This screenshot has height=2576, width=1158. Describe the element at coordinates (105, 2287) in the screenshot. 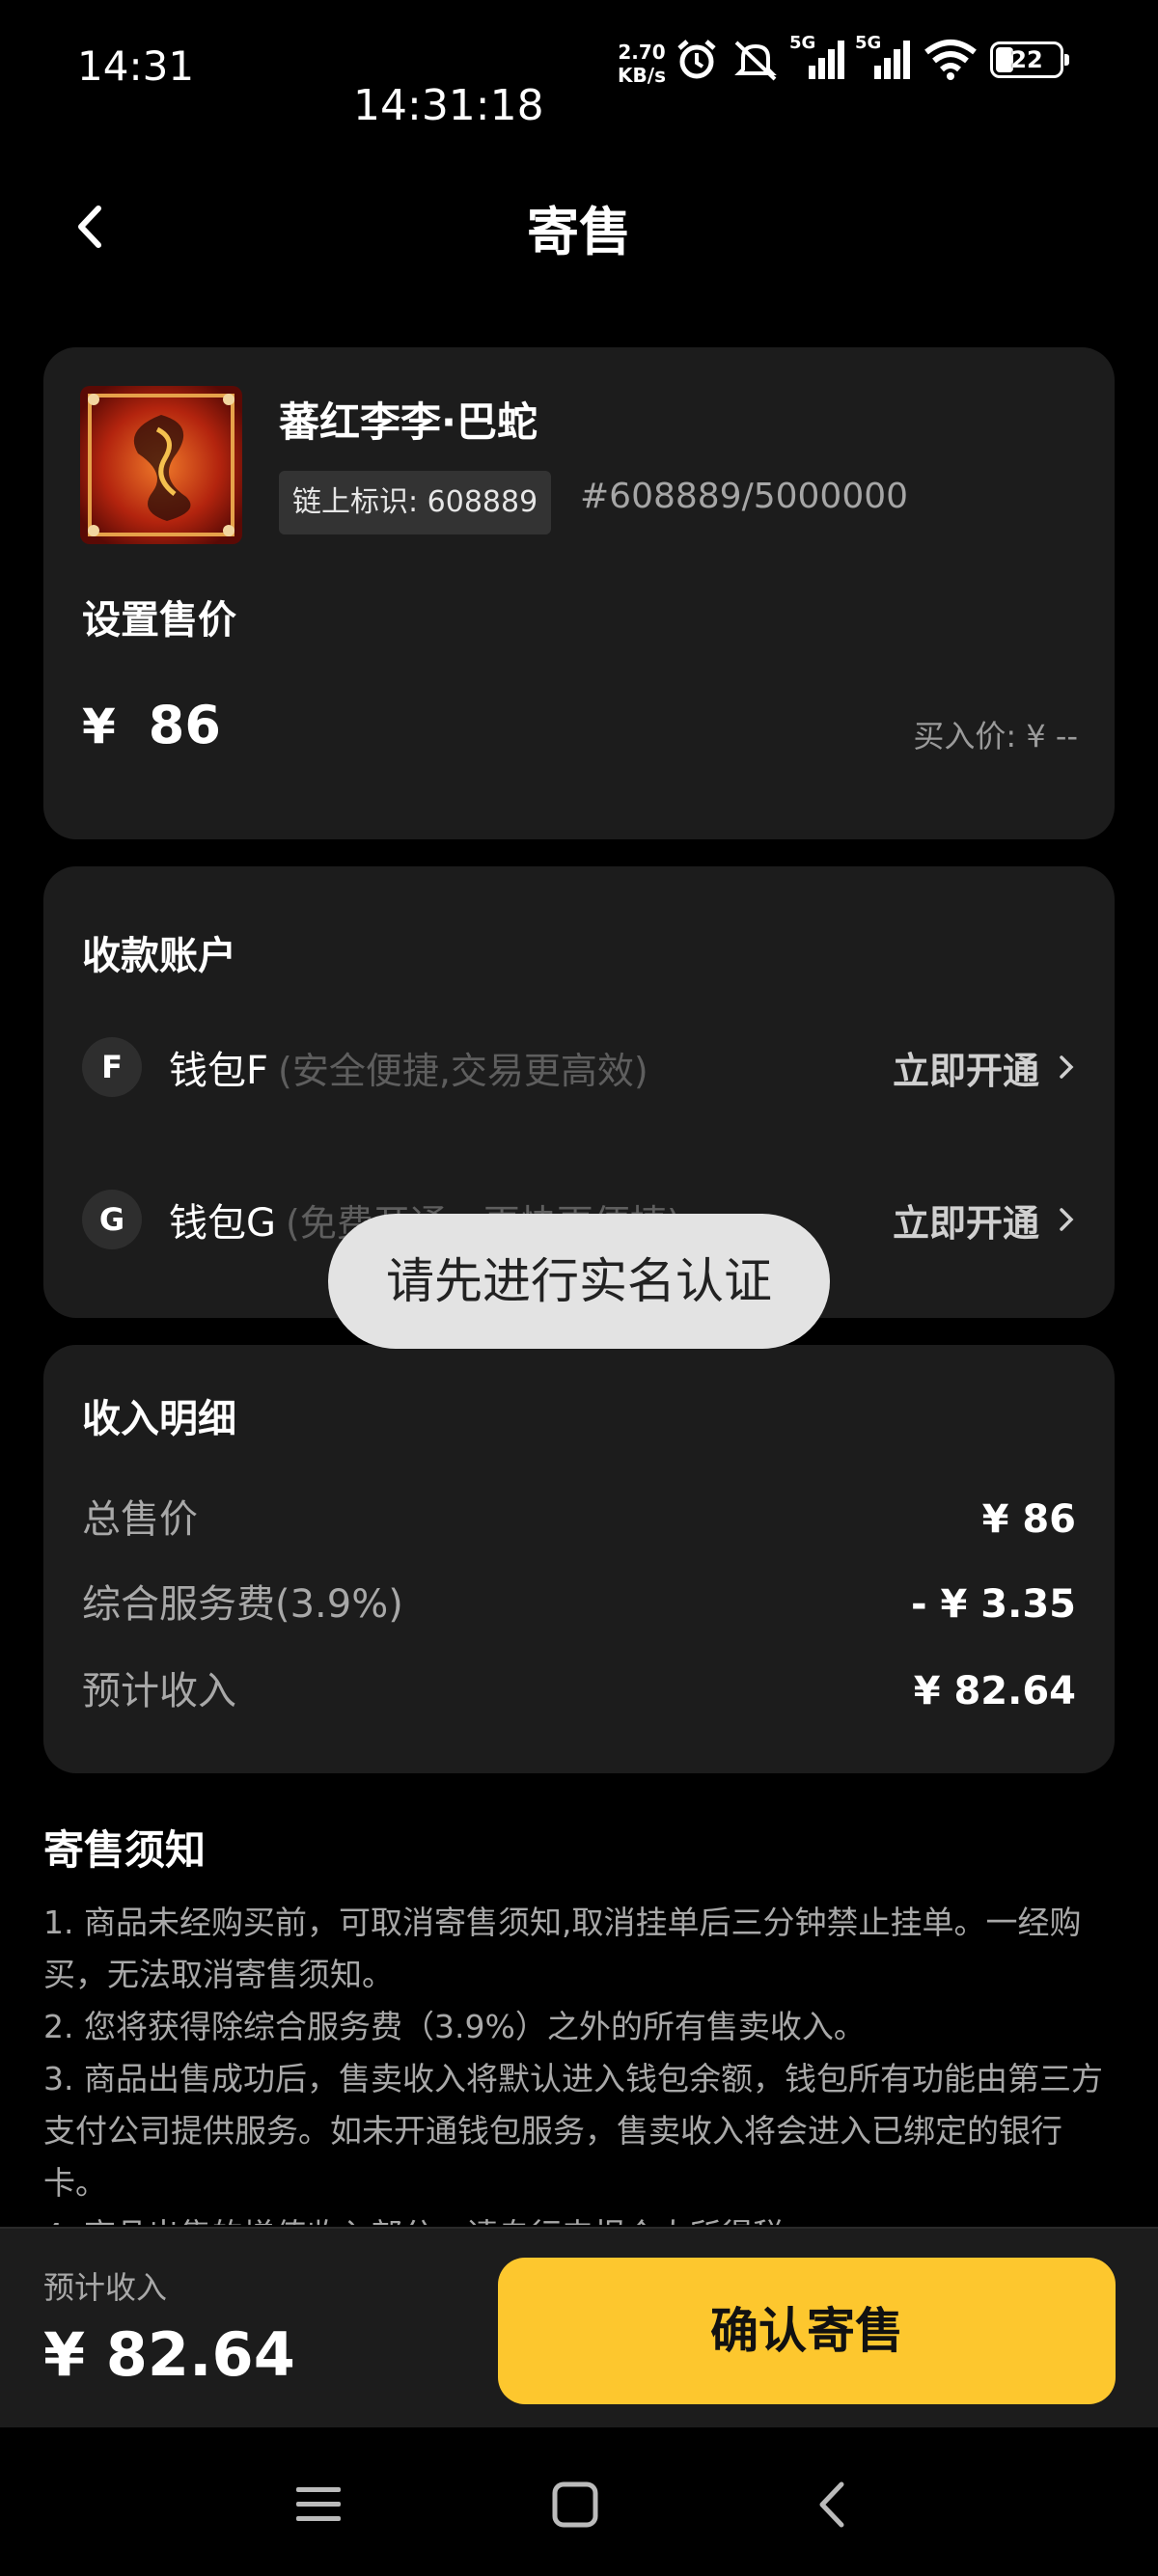

I see `estimated-income-label: 预计收入` at that location.